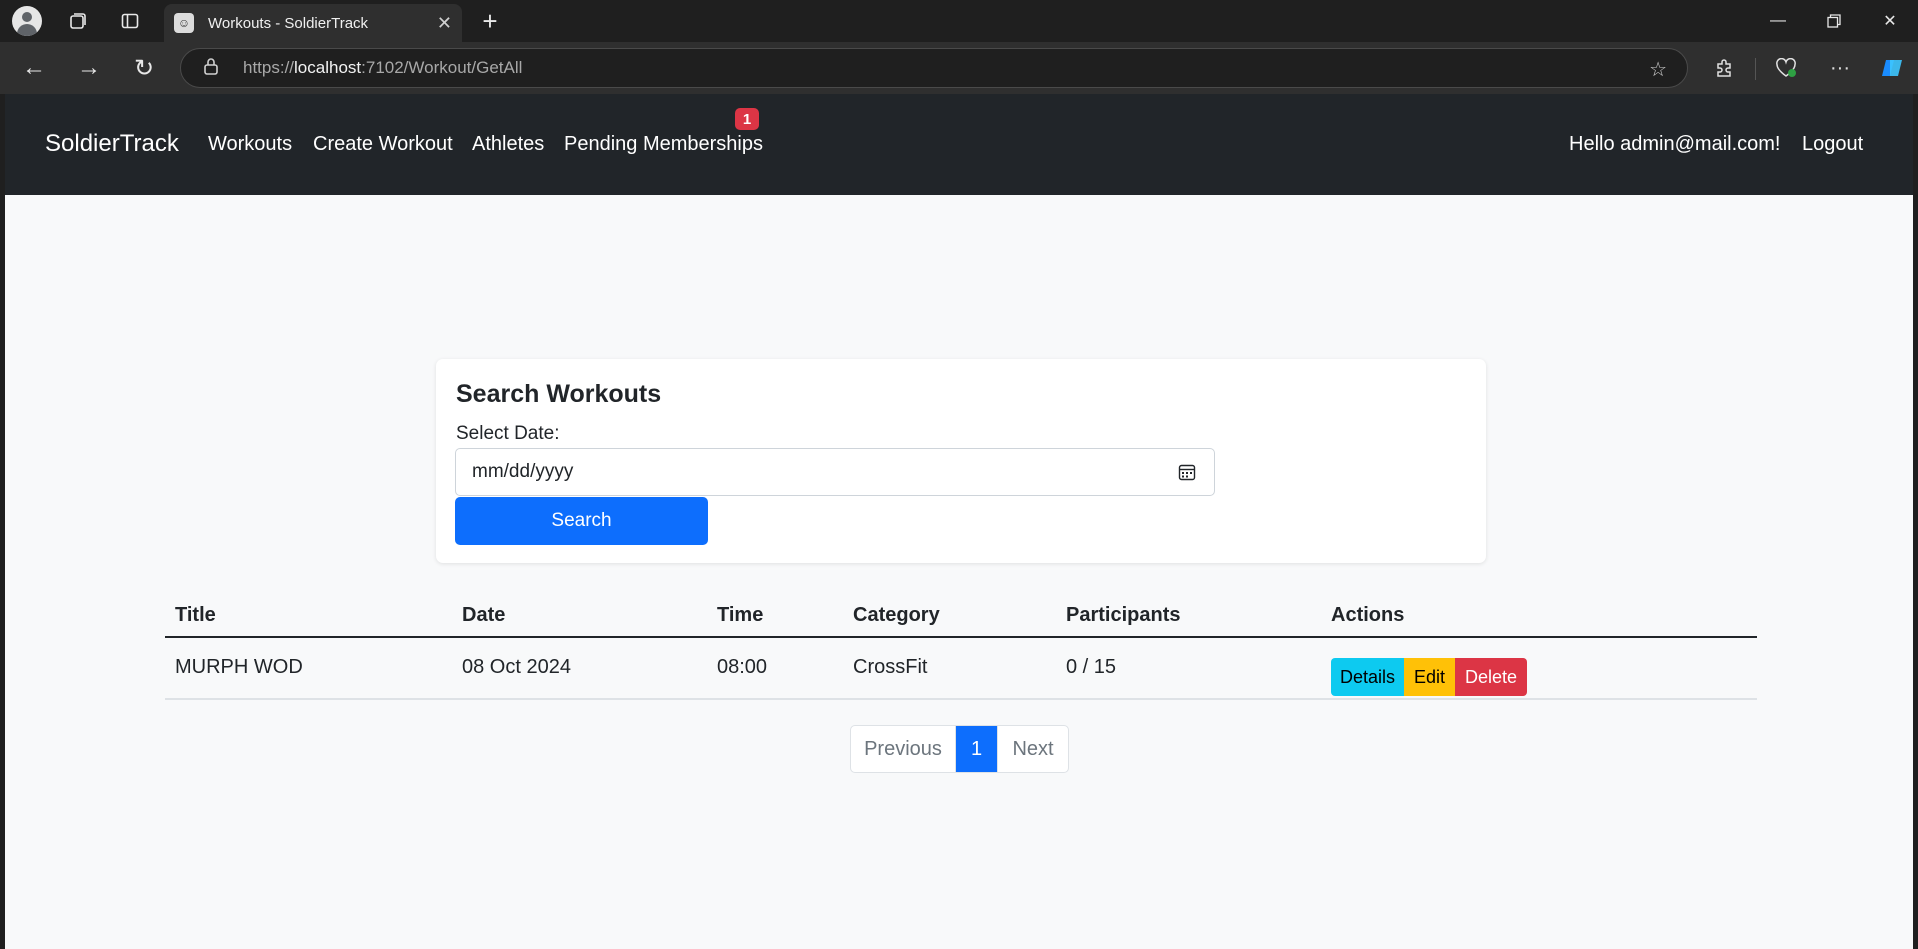  What do you see at coordinates (747, 119) in the screenshot?
I see `pending-count-badge: 1` at bounding box center [747, 119].